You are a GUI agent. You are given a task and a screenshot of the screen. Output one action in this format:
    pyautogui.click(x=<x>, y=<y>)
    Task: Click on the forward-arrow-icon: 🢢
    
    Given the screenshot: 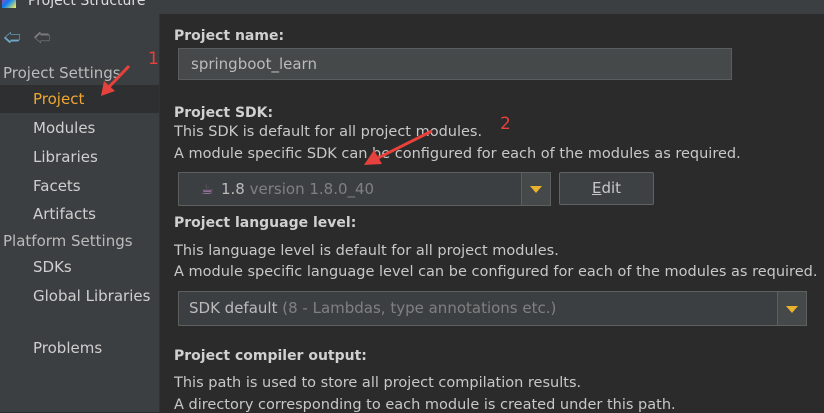 What is the action you would take?
    pyautogui.click(x=42, y=38)
    